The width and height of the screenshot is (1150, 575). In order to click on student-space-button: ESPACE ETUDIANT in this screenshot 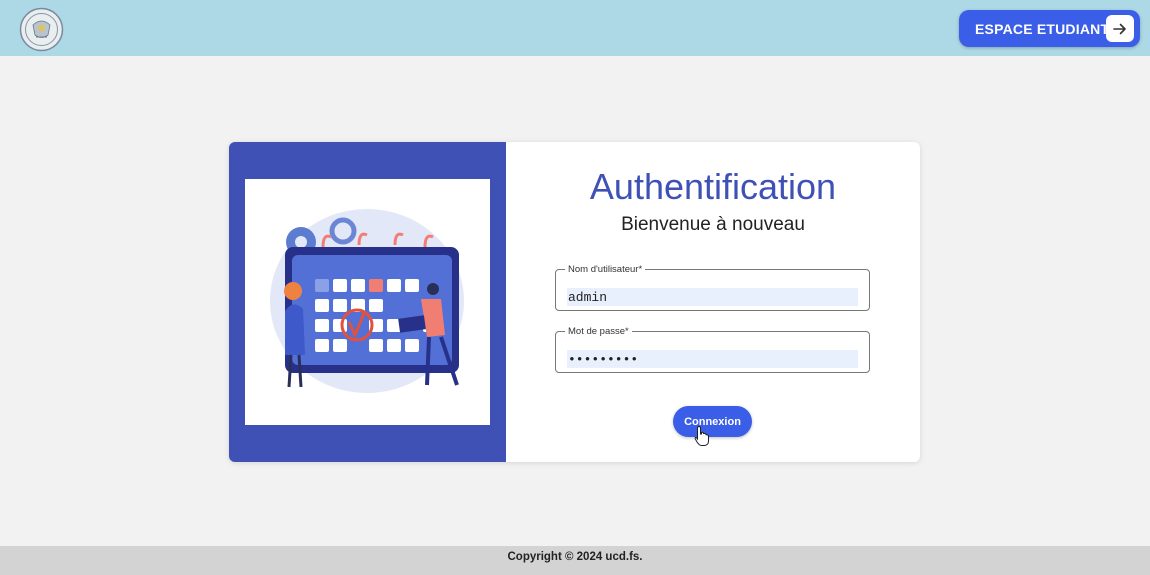, I will do `click(1049, 28)`.